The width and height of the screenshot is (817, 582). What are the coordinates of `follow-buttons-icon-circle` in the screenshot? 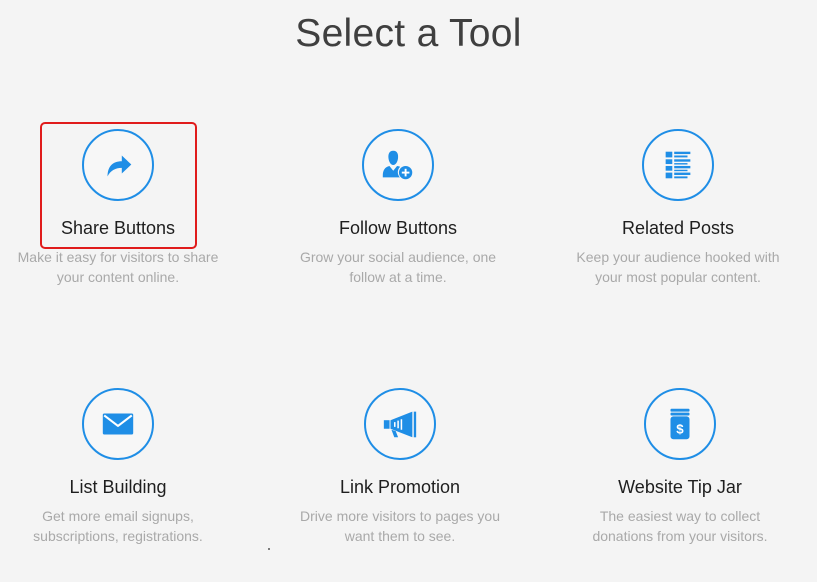 It's located at (398, 165).